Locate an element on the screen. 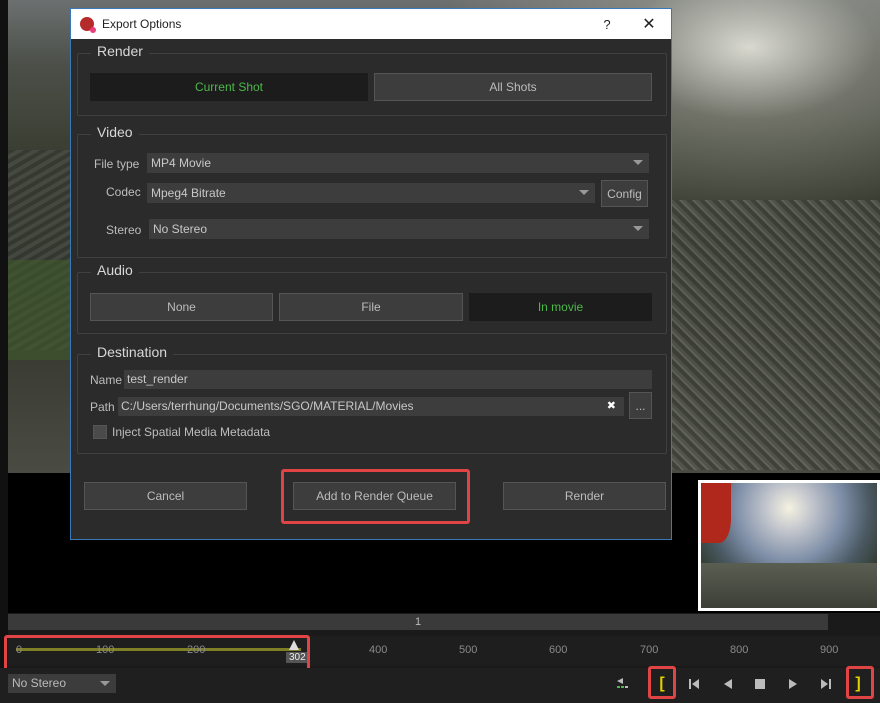  stereo-mode-select: No Stereo is located at coordinates (62, 683).